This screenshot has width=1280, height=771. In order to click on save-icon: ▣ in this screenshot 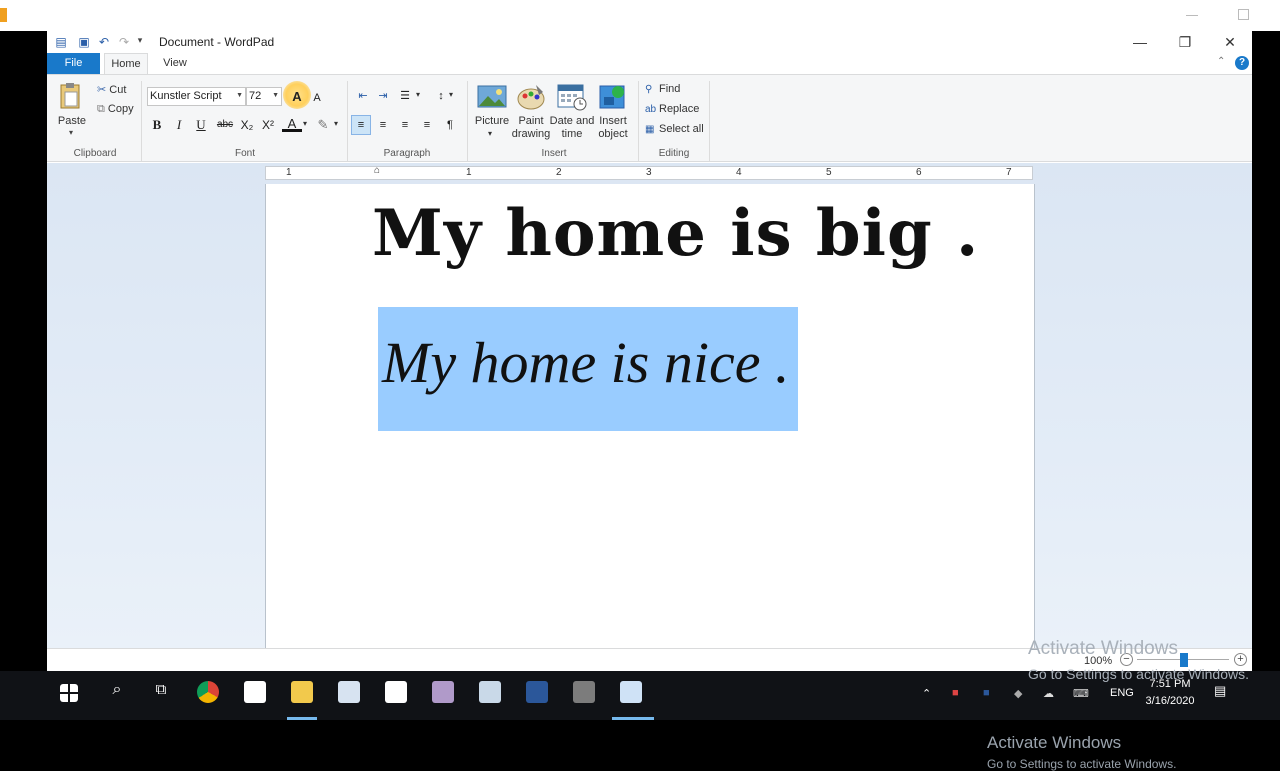, I will do `click(84, 42)`.